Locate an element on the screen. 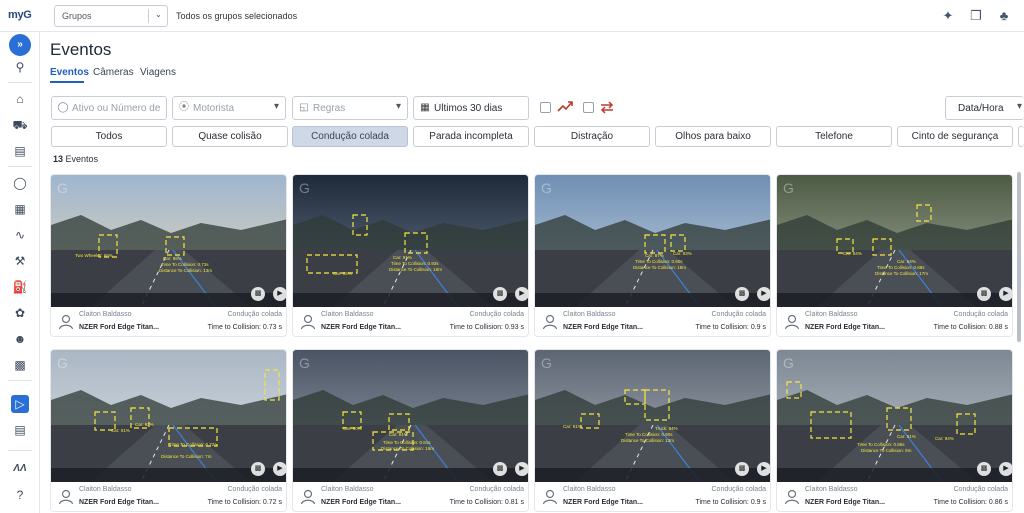  trend-checkbox is located at coordinates (545, 107).